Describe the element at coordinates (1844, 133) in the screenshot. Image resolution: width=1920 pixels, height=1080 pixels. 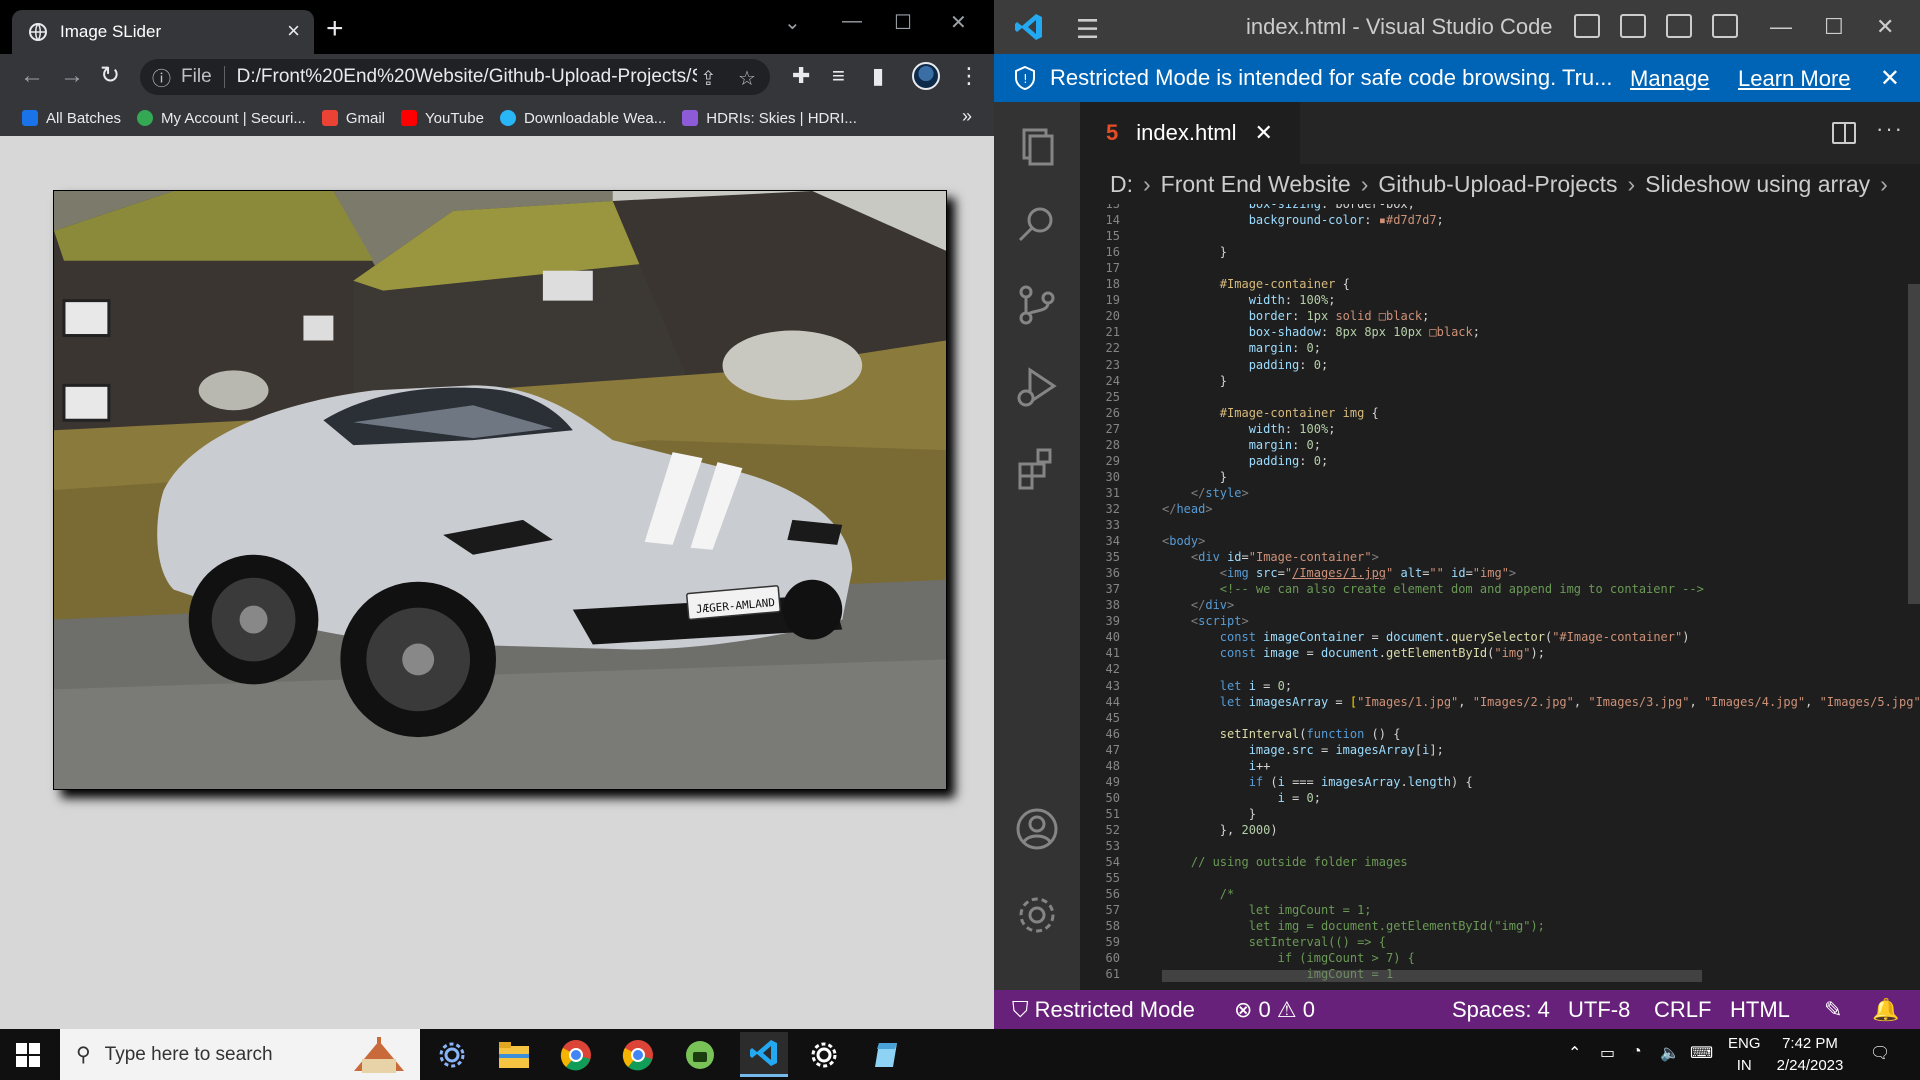
I see `split-editor-icon` at that location.